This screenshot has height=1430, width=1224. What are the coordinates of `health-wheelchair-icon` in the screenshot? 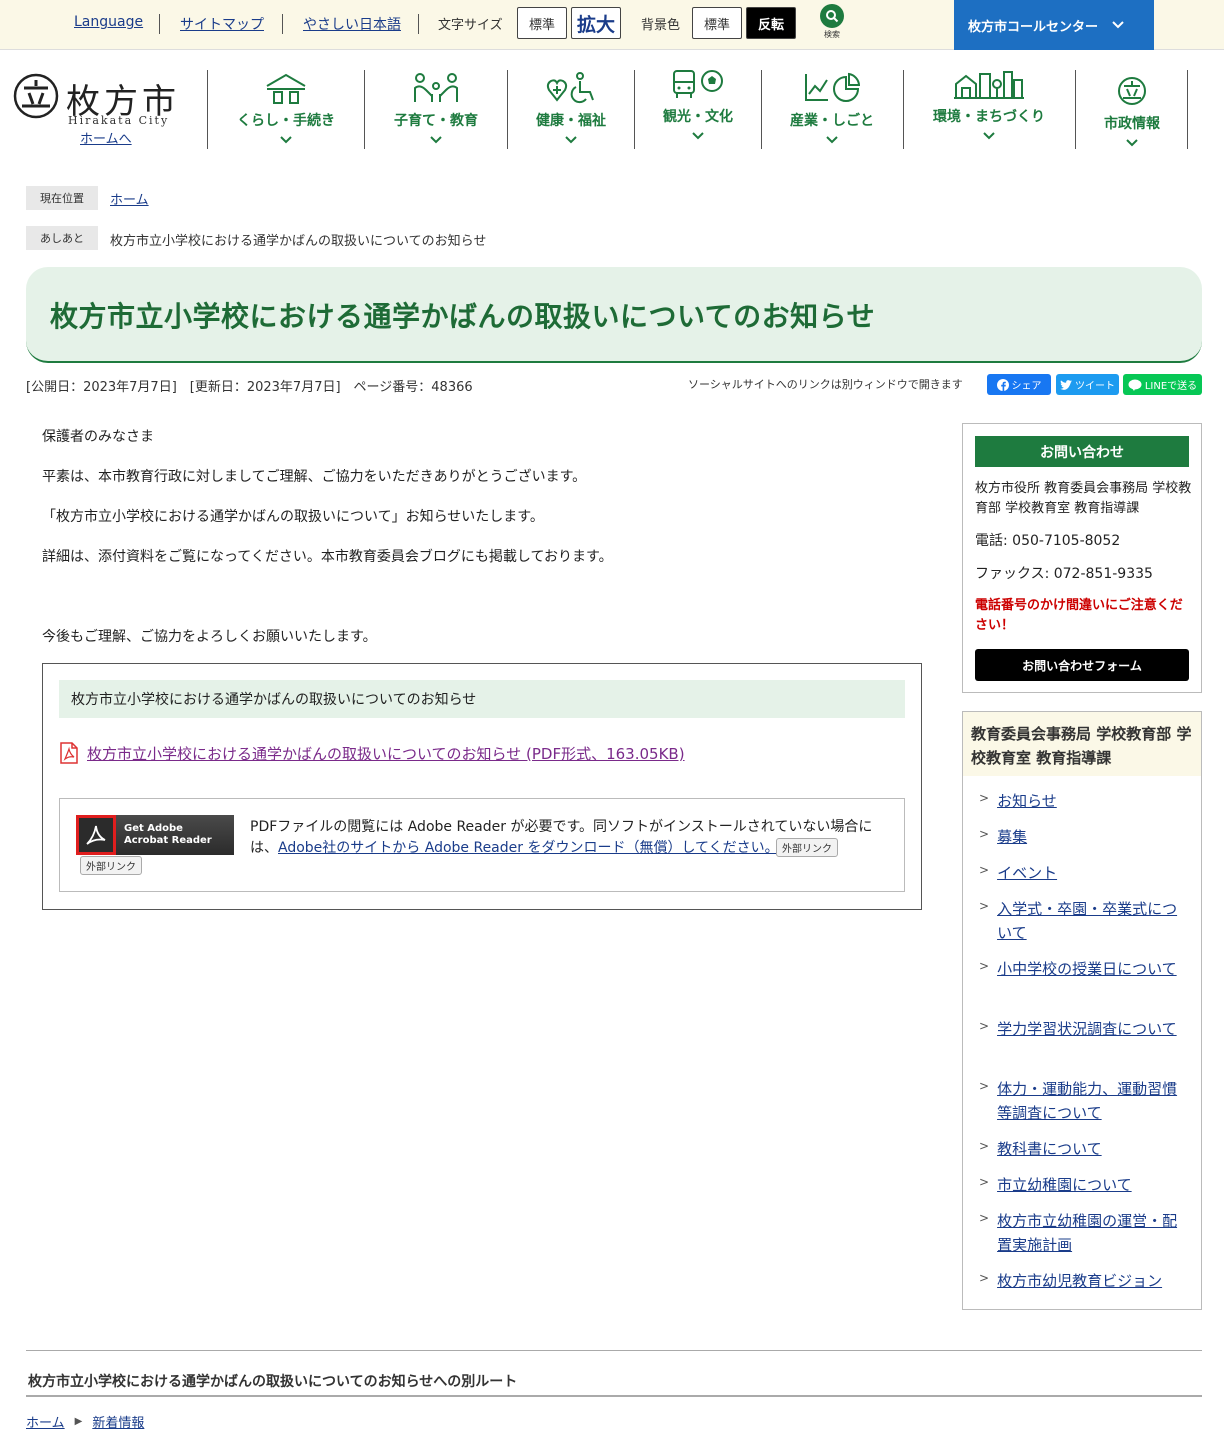 It's located at (570, 88).